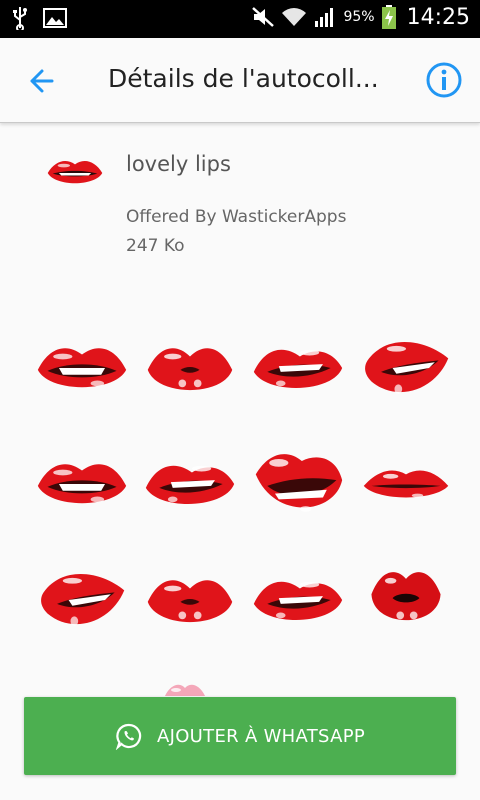 The width and height of the screenshot is (480, 800). Describe the element at coordinates (240, 19) in the screenshot. I see `status-bar: 95% 14:25` at that location.